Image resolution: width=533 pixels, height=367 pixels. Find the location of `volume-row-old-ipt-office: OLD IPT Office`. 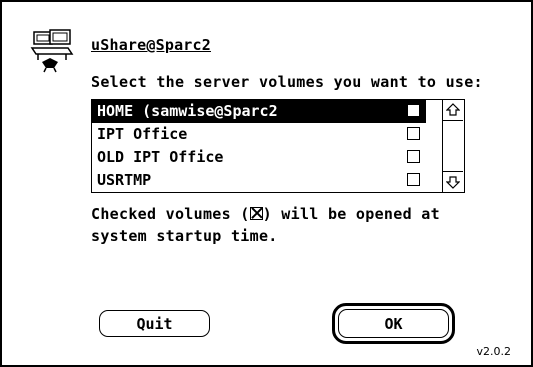

volume-row-old-ipt-office: OLD IPT Office is located at coordinates (259, 157).